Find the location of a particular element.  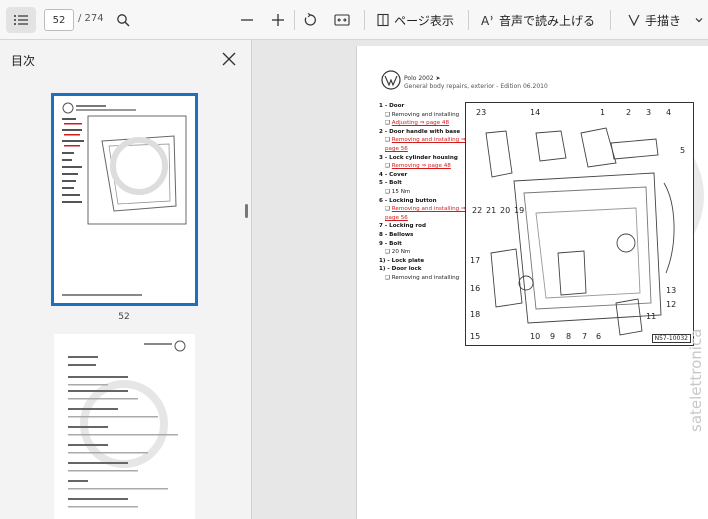

toc-toggle-button is located at coordinates (21, 20).